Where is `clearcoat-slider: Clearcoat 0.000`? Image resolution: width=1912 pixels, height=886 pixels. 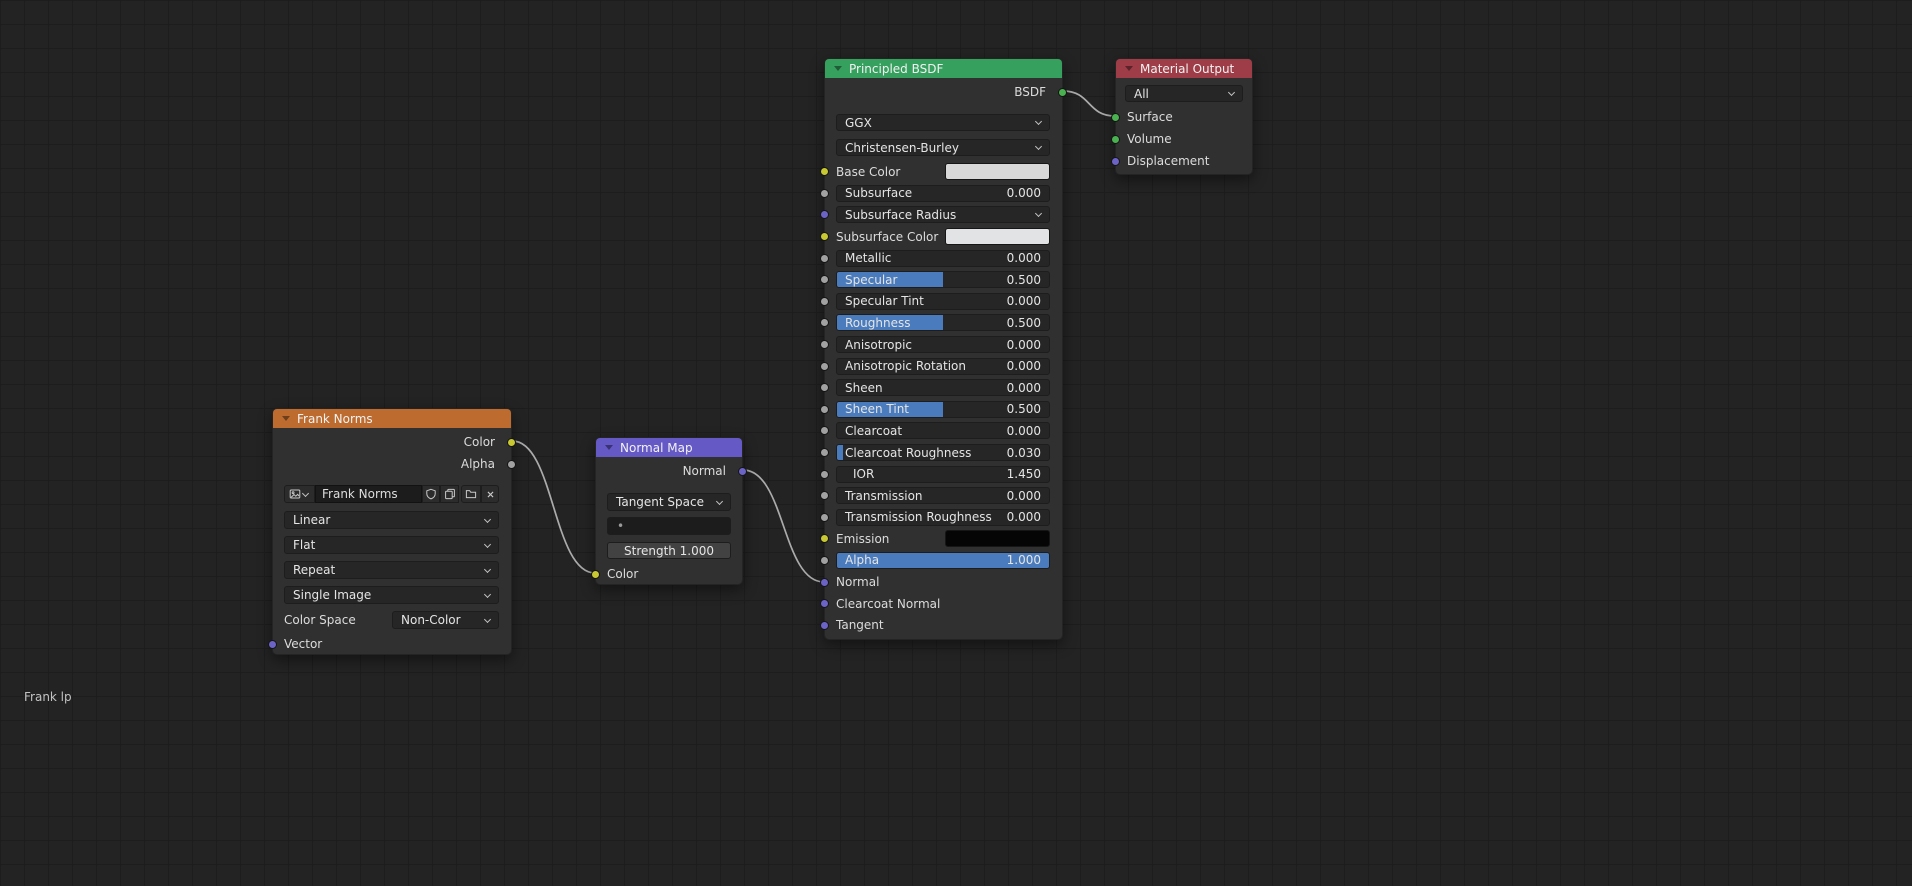 clearcoat-slider: Clearcoat 0.000 is located at coordinates (943, 431).